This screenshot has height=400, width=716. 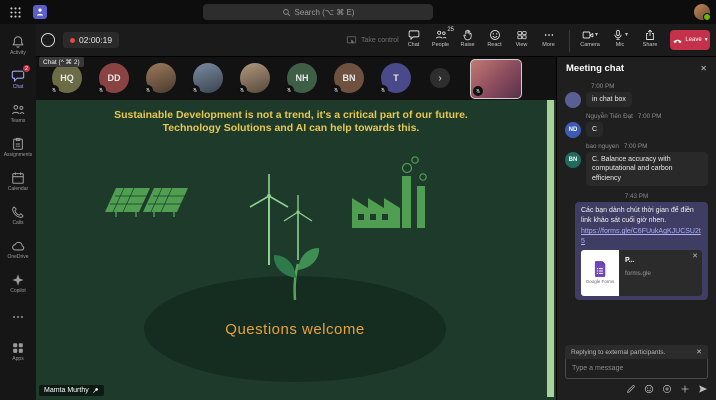 What do you see at coordinates (441, 35) in the screenshot?
I see `people-icon` at bounding box center [441, 35].